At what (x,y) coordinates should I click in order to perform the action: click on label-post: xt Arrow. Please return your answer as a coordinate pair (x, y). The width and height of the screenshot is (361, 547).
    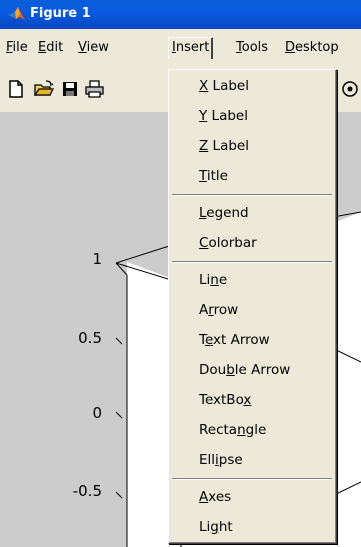
    Looking at the image, I should click on (241, 340).